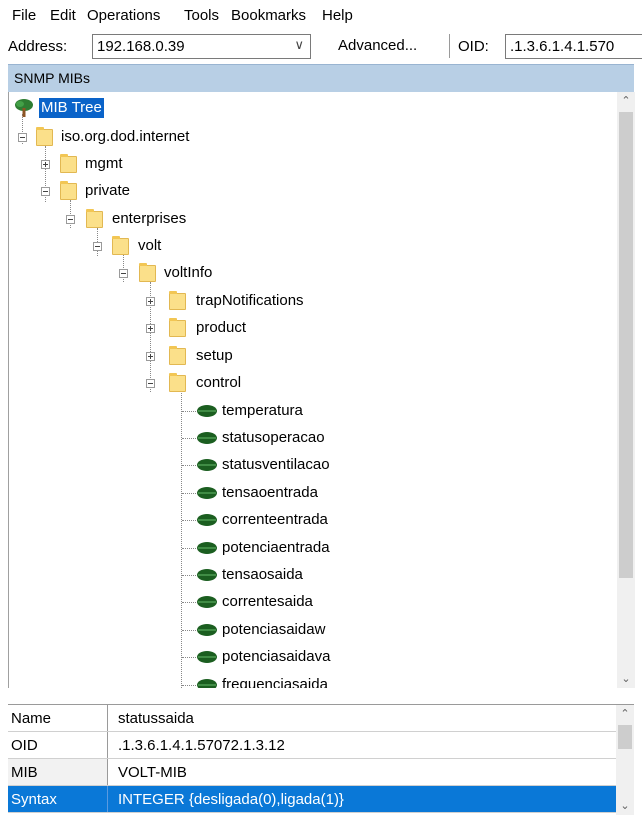 This screenshot has height=815, width=642. Describe the element at coordinates (209, 137) in the screenshot. I see `tree-node-iso: iso.org.dod.internet` at that location.